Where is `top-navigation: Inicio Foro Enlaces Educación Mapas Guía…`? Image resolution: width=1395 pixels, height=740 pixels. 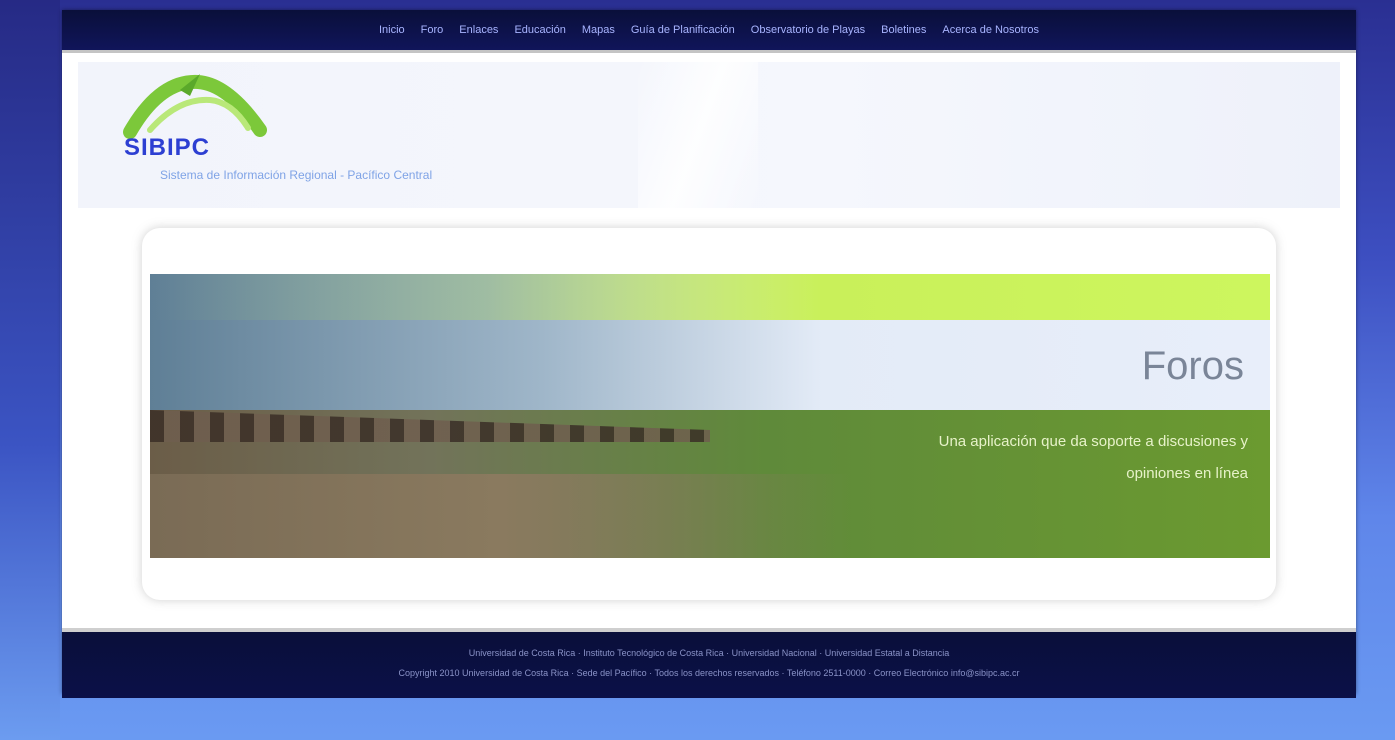 top-navigation: Inicio Foro Enlaces Educación Mapas Guía… is located at coordinates (709, 31).